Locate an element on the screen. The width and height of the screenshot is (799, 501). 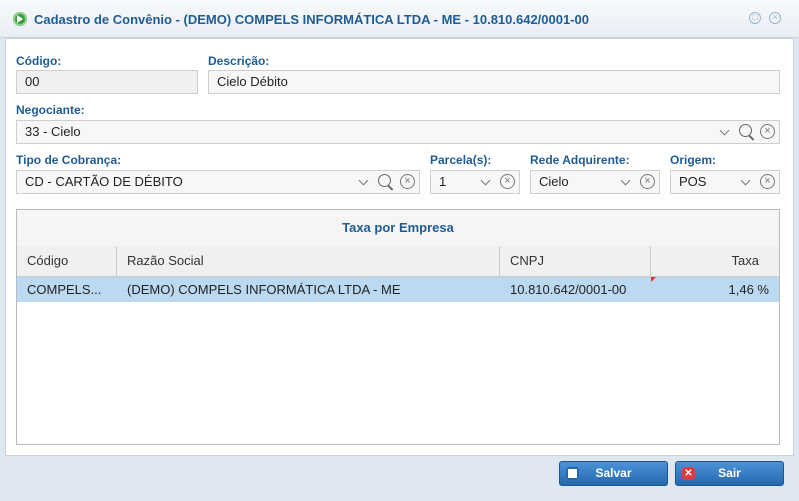
column-header-codigo: Código is located at coordinates (67, 261).